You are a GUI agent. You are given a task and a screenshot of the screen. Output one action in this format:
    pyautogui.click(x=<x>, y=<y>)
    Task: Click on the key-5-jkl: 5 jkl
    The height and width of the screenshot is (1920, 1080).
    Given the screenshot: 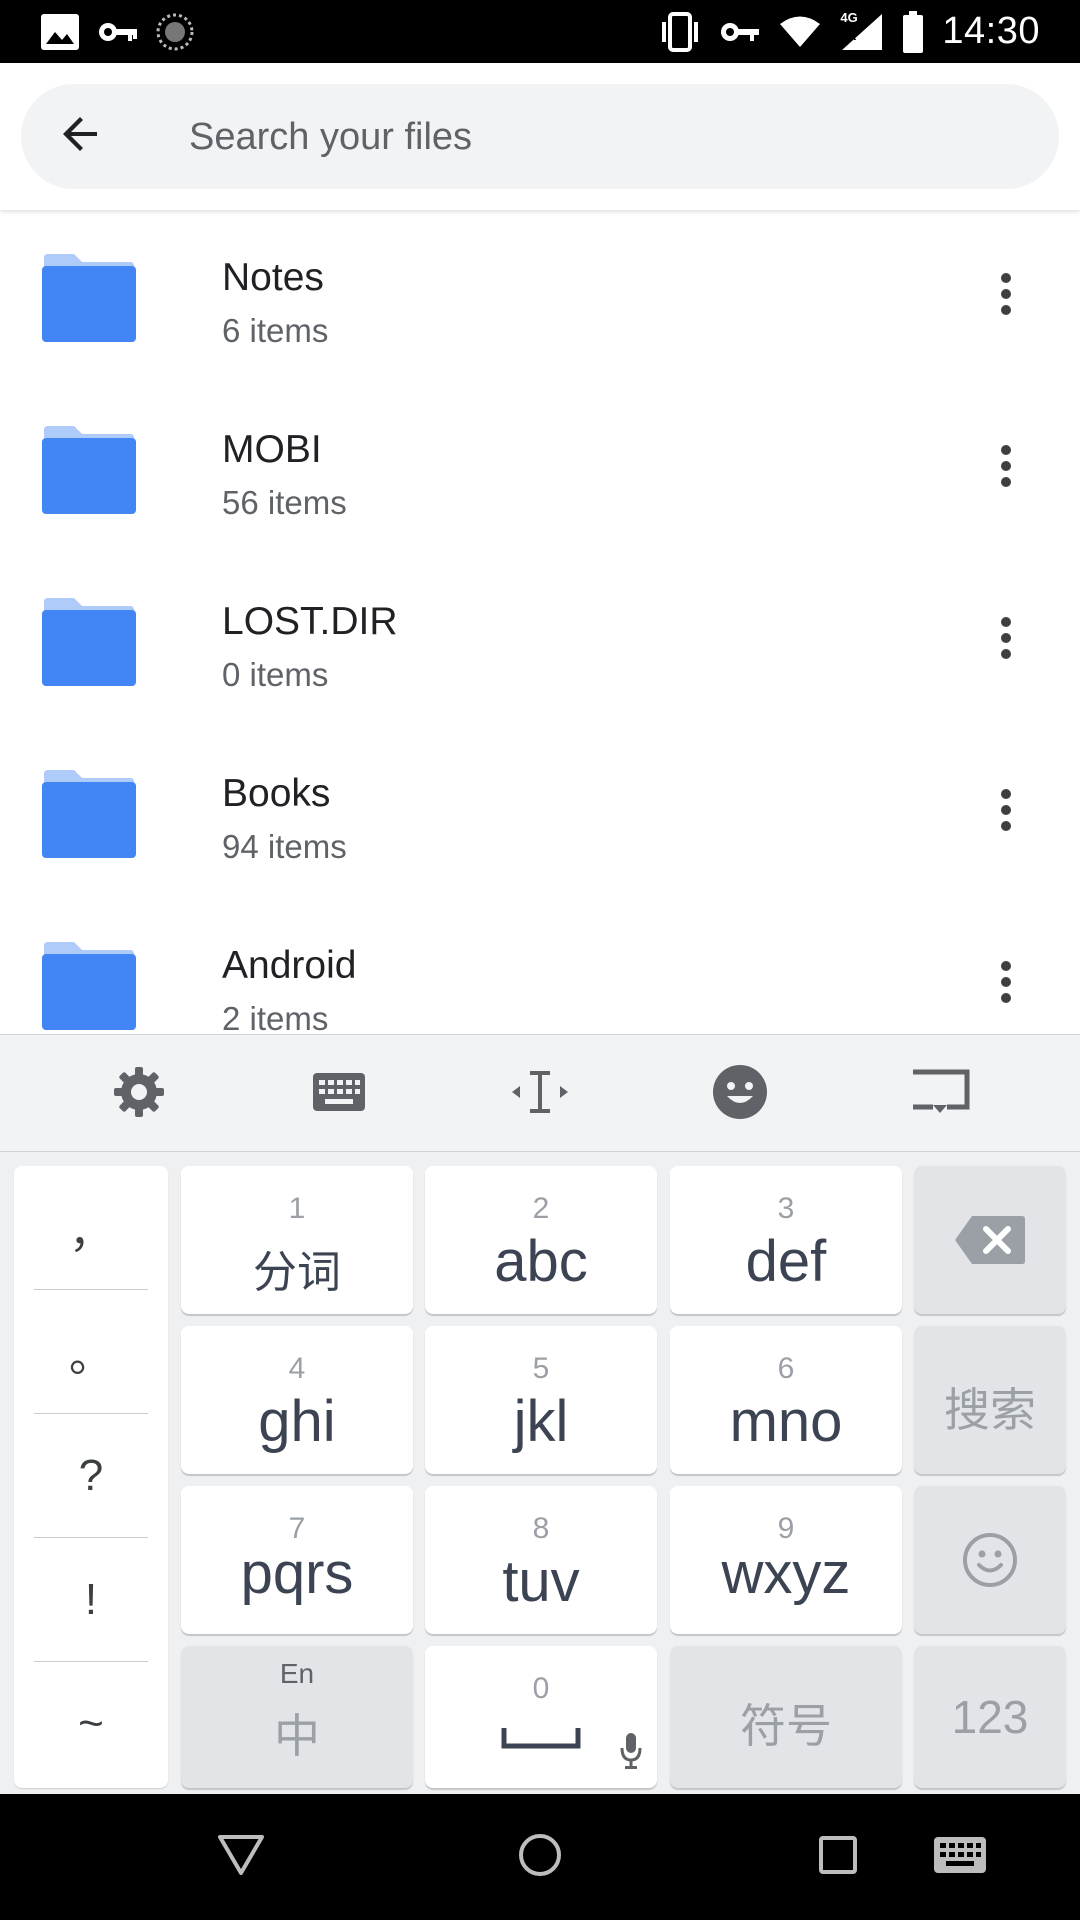 What is the action you would take?
    pyautogui.click(x=541, y=1400)
    